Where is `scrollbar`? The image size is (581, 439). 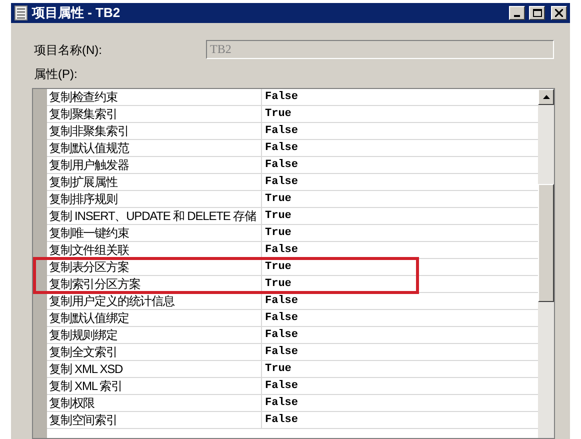 scrollbar is located at coordinates (546, 263).